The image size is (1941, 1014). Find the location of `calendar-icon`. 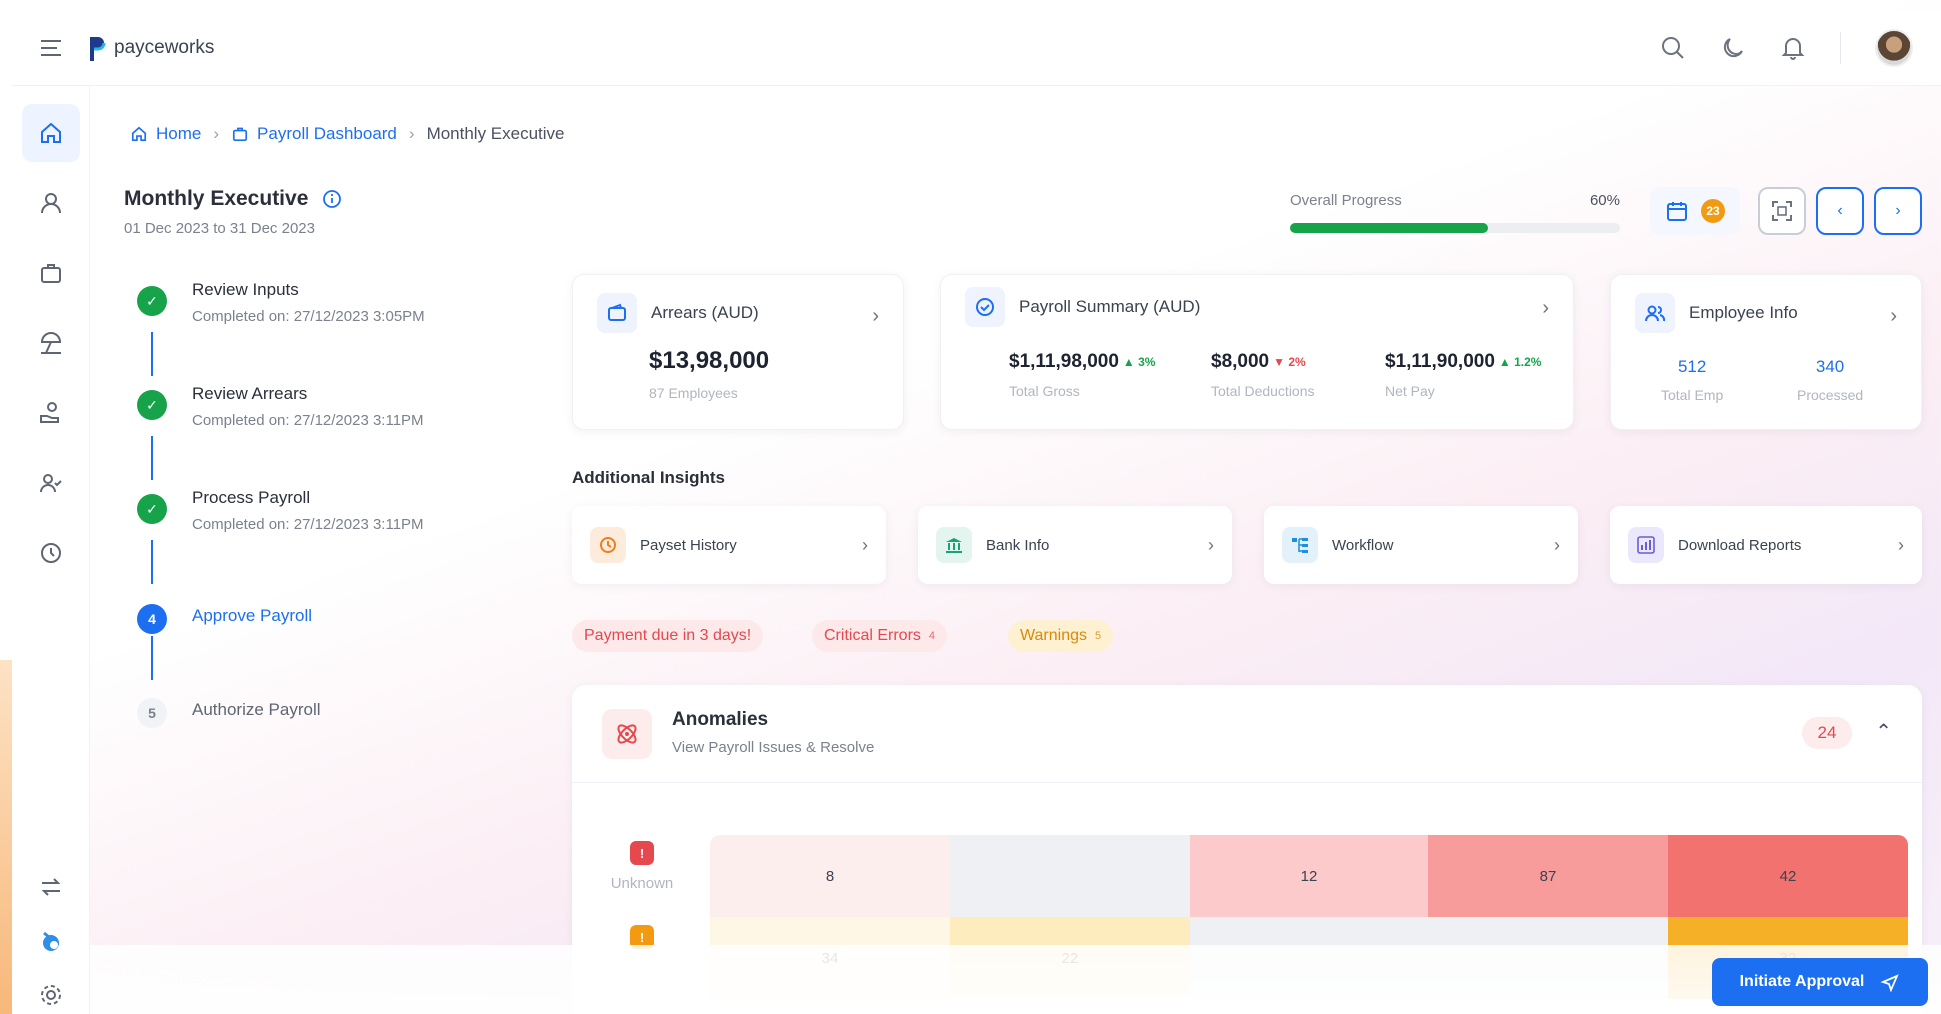

calendar-icon is located at coordinates (1677, 211).